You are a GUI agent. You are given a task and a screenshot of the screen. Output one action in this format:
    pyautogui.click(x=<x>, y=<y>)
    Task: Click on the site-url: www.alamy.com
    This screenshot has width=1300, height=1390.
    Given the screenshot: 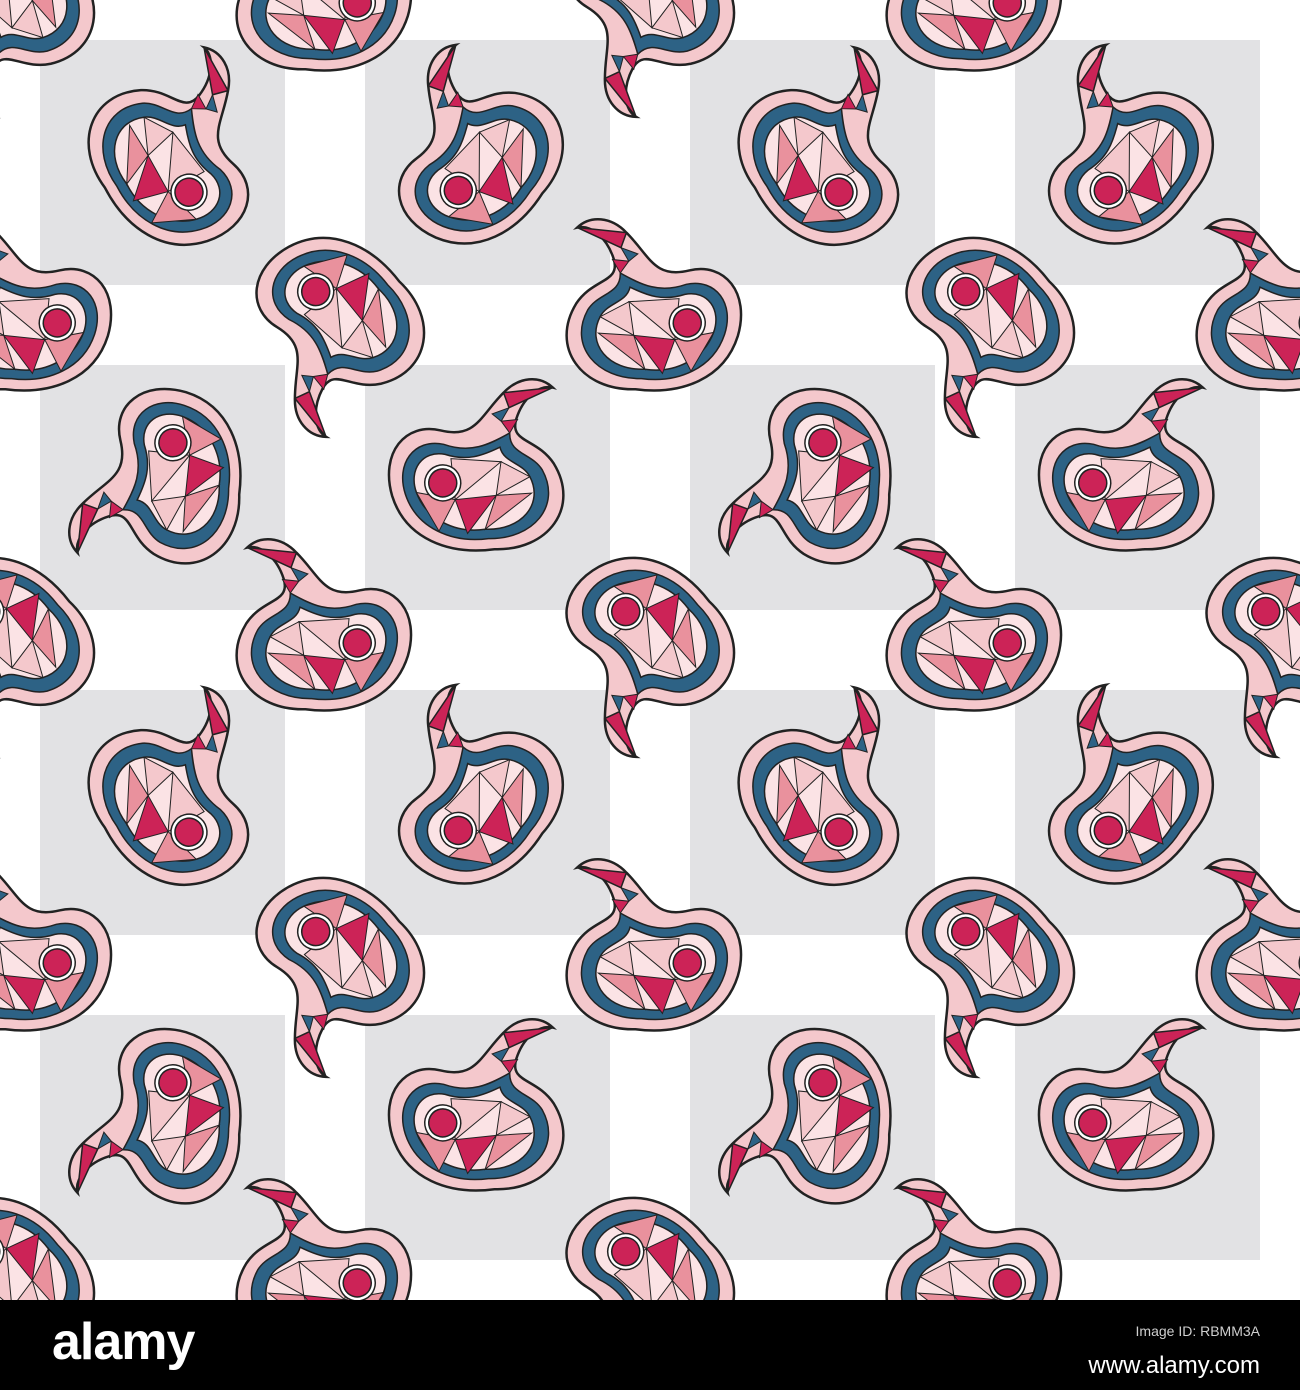 What is the action you would take?
    pyautogui.click(x=1174, y=1366)
    